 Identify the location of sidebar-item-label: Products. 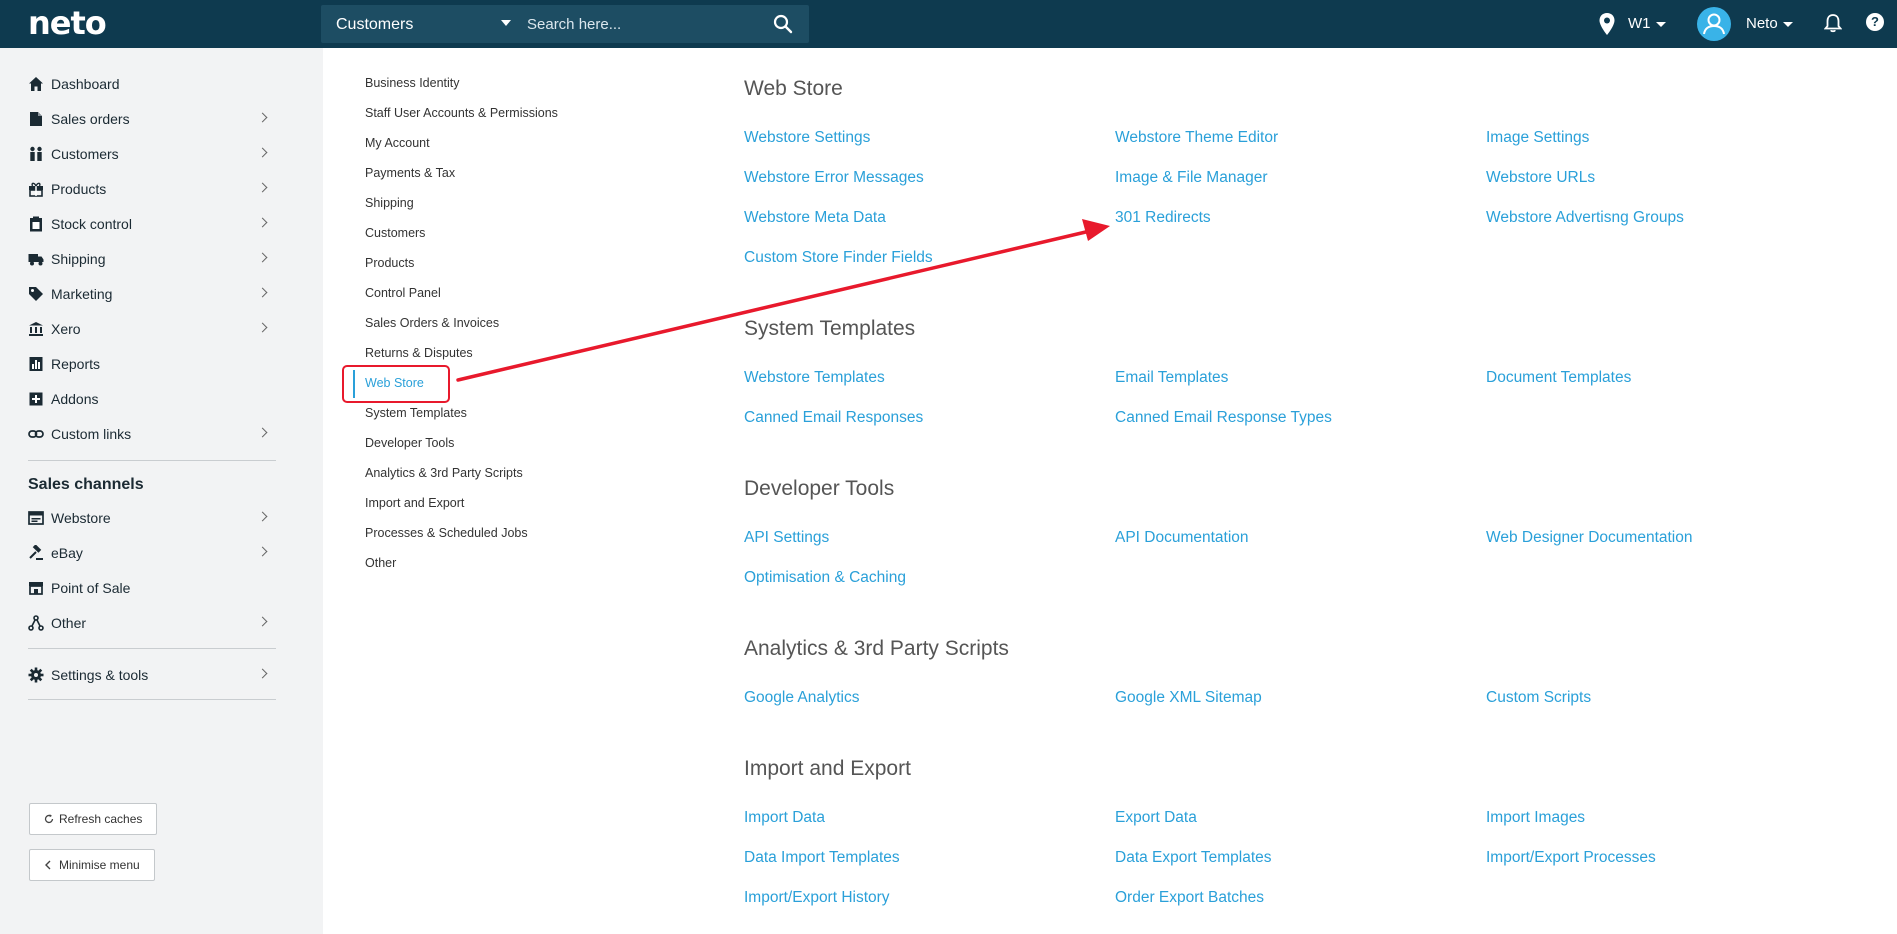
(79, 189).